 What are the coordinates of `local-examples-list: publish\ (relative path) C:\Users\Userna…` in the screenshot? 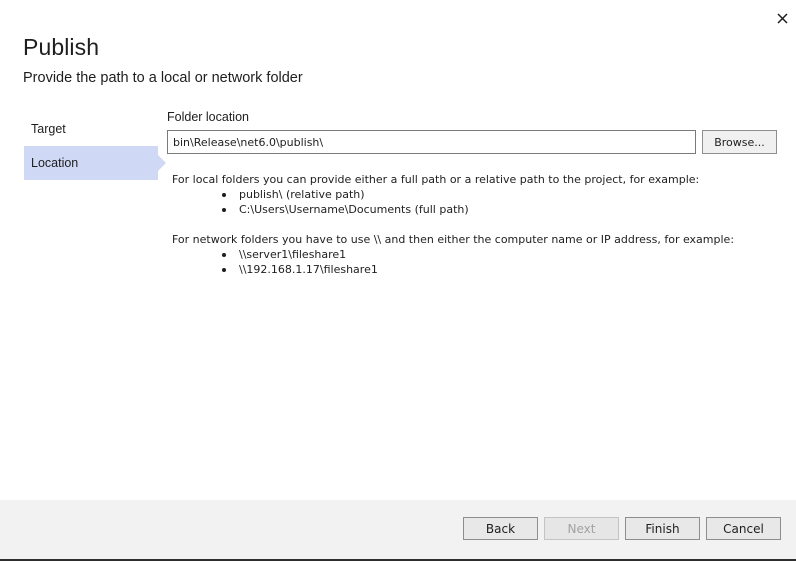 It's located at (472, 202).